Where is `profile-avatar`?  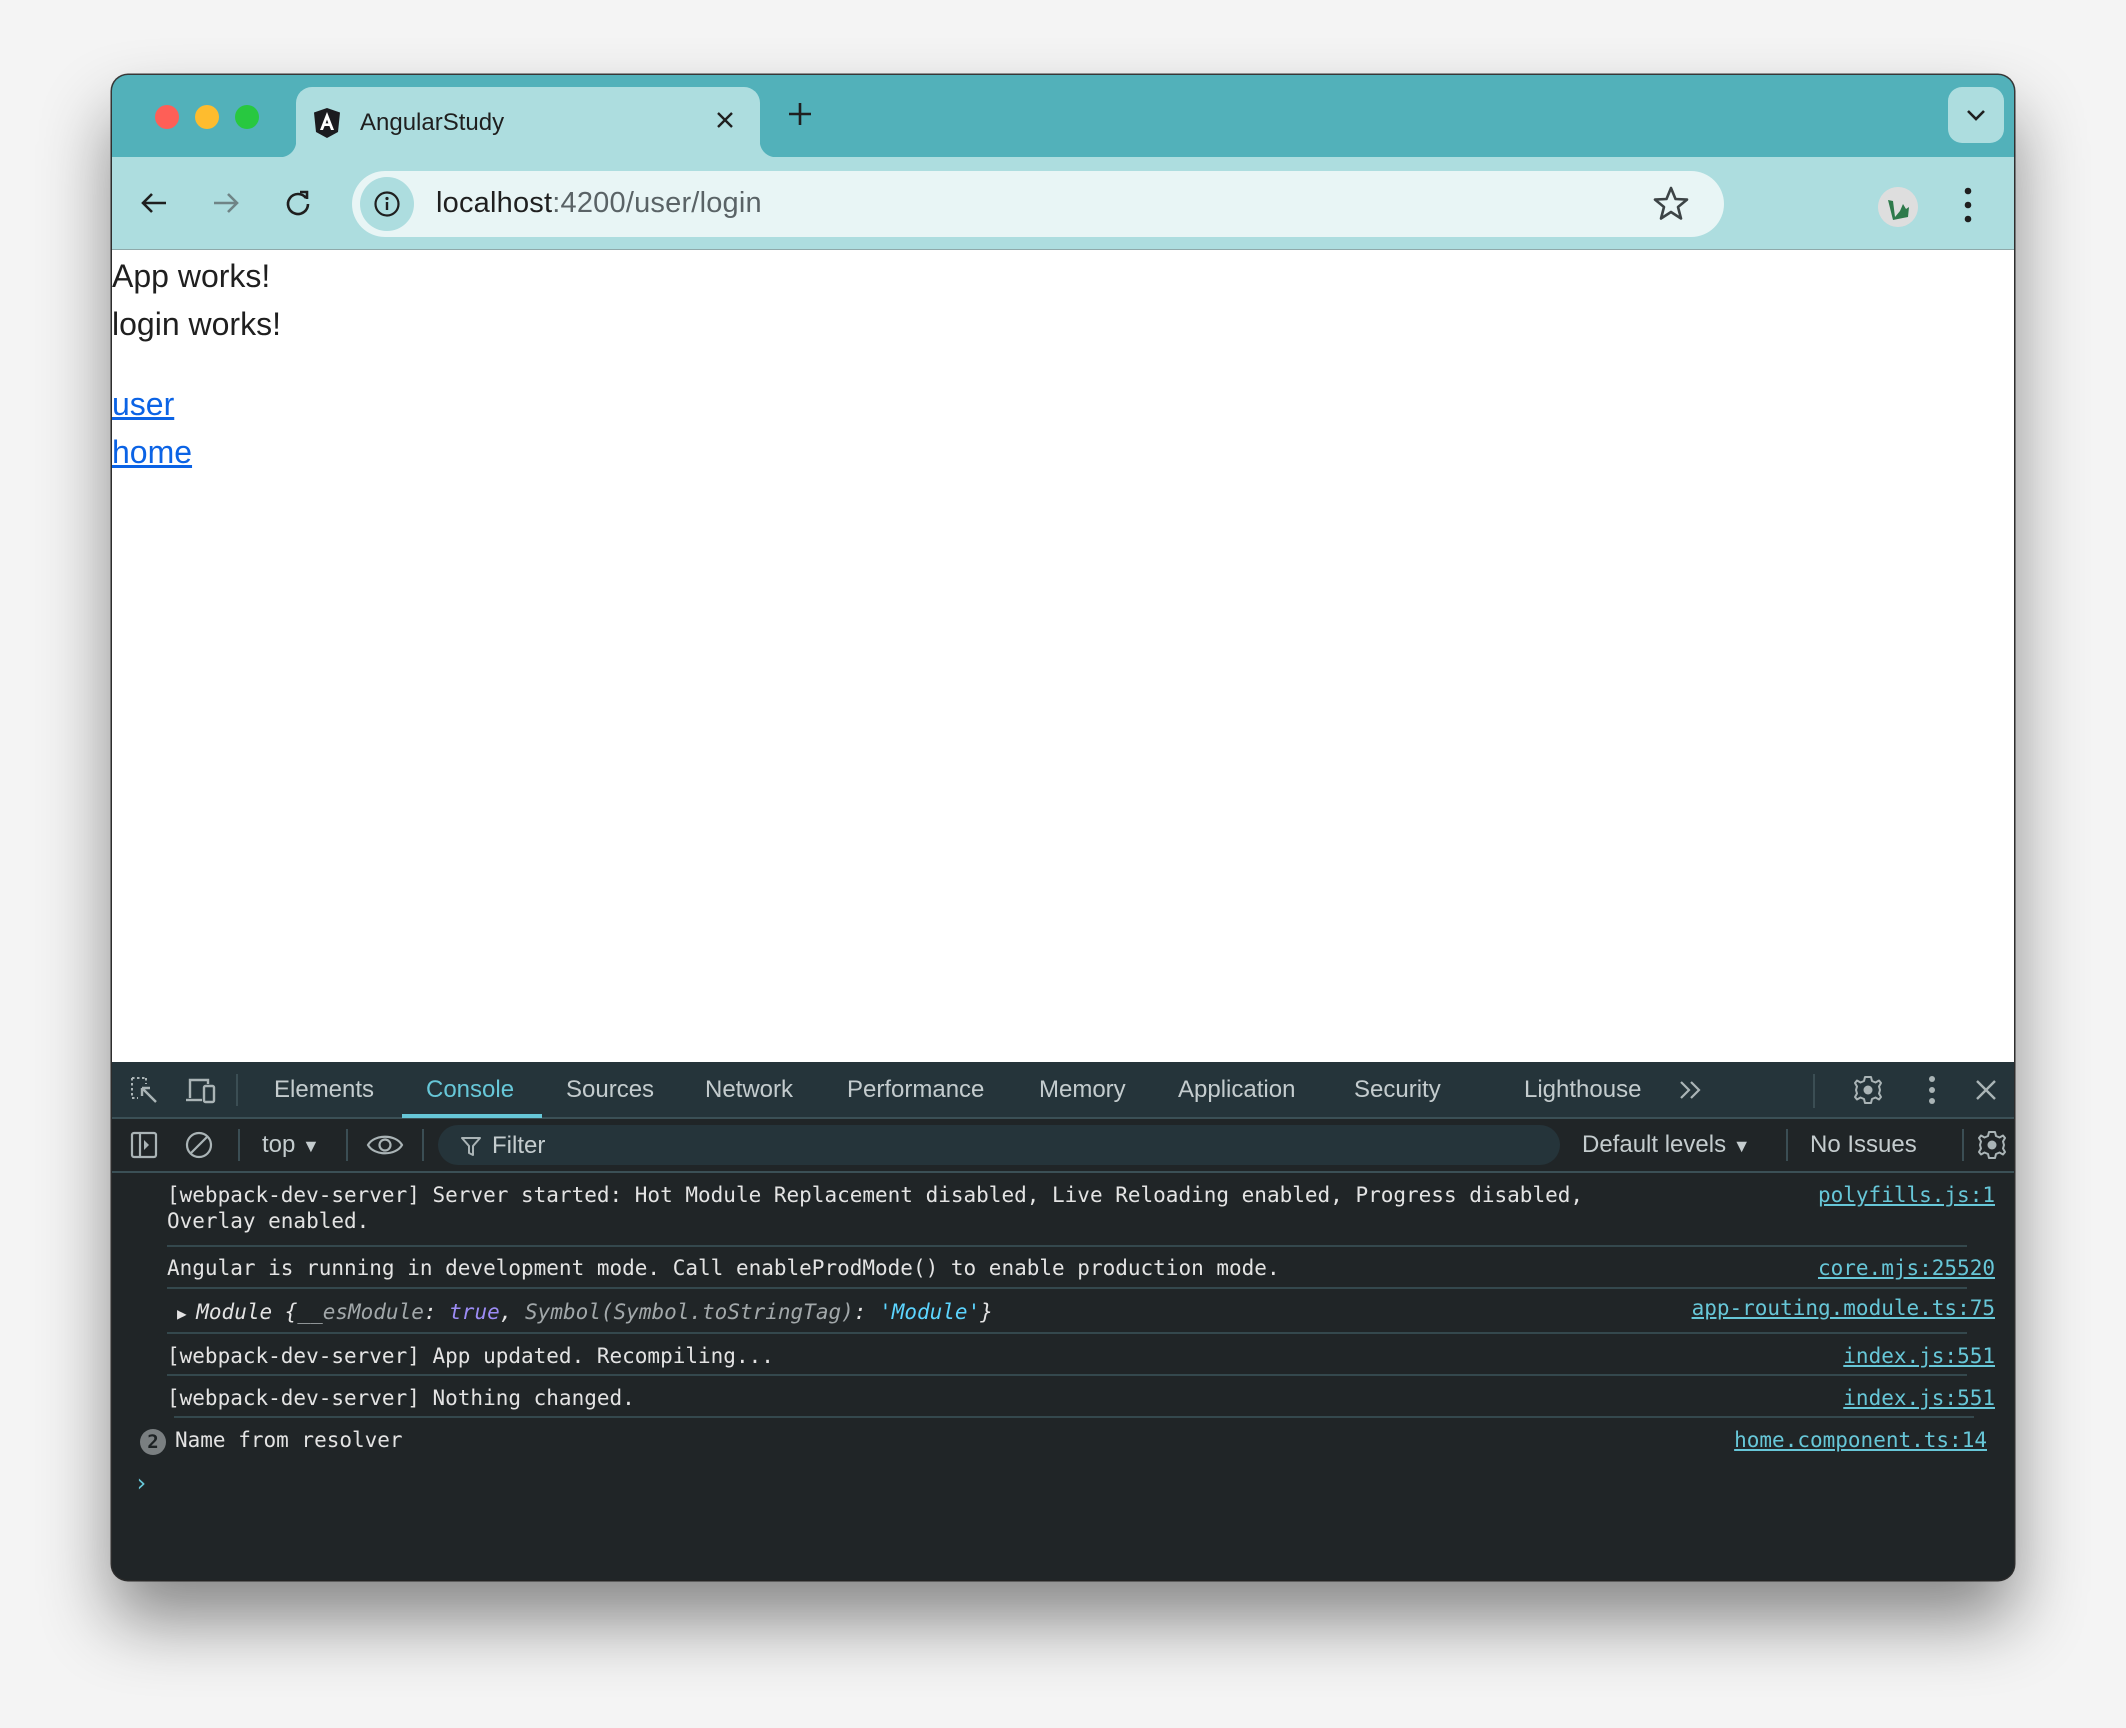
profile-avatar is located at coordinates (1898, 207).